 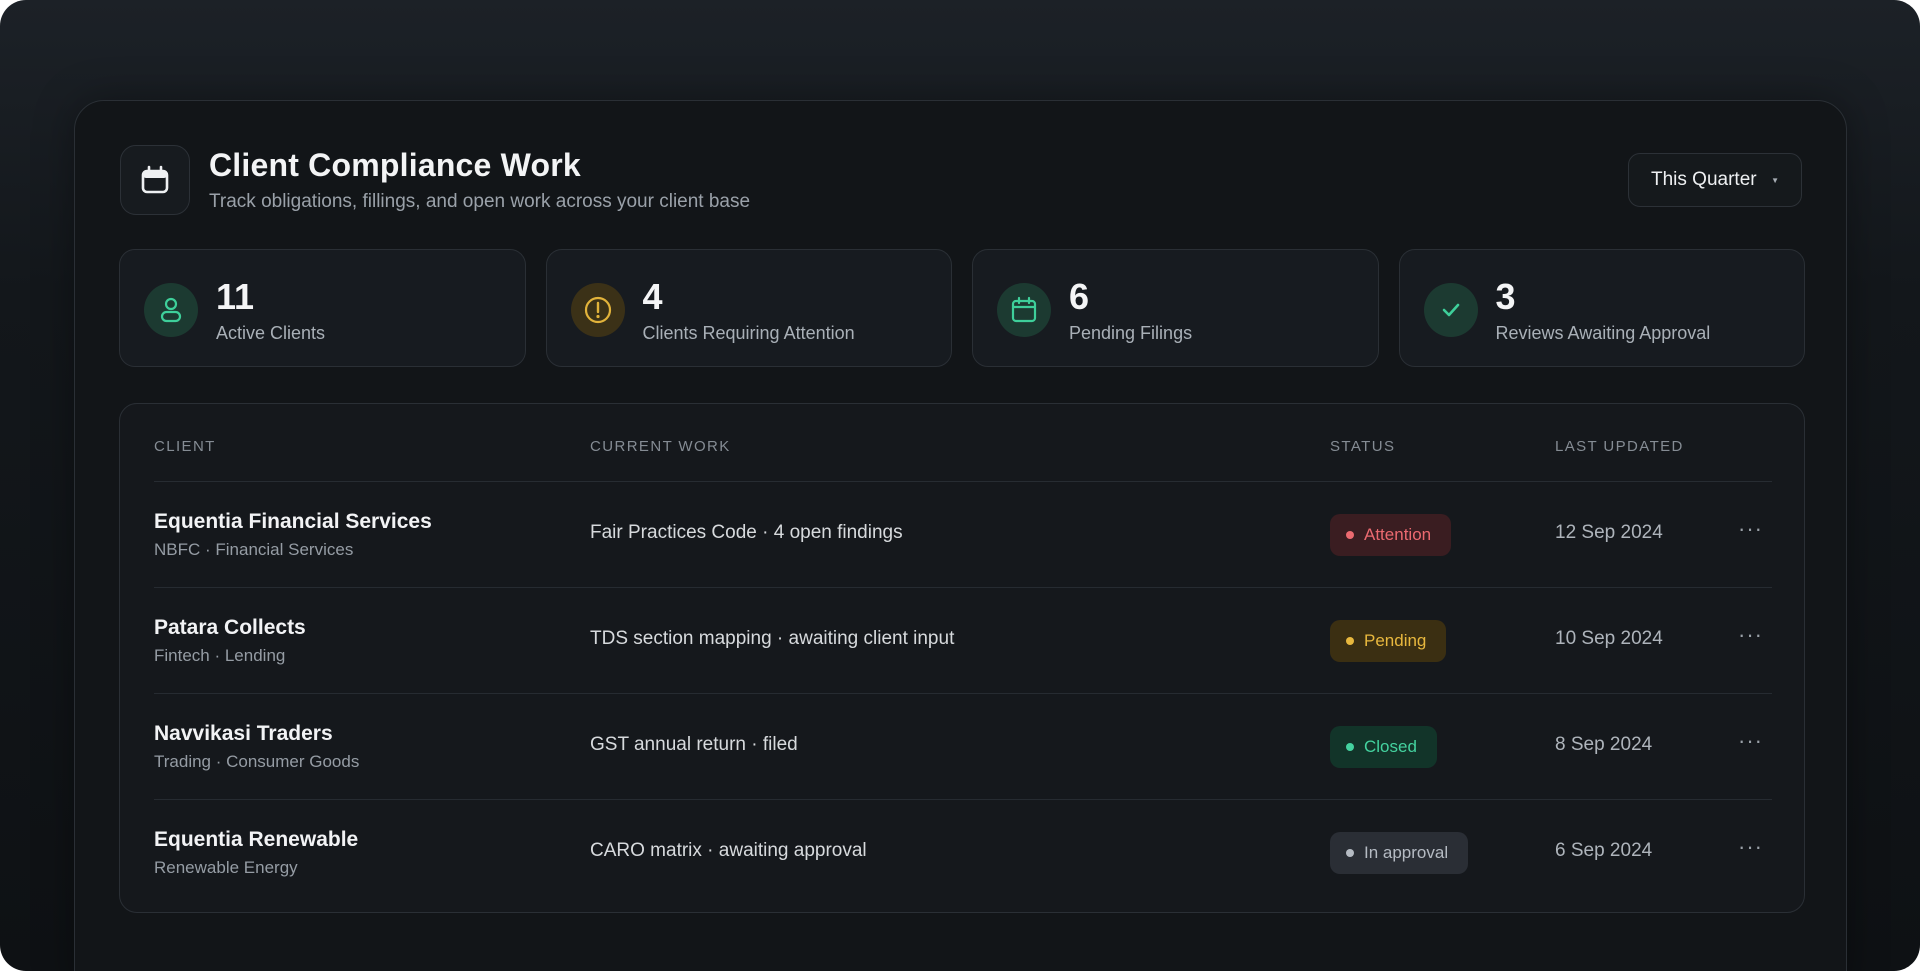 I want to click on status-badge: In approval, so click(x=1399, y=853).